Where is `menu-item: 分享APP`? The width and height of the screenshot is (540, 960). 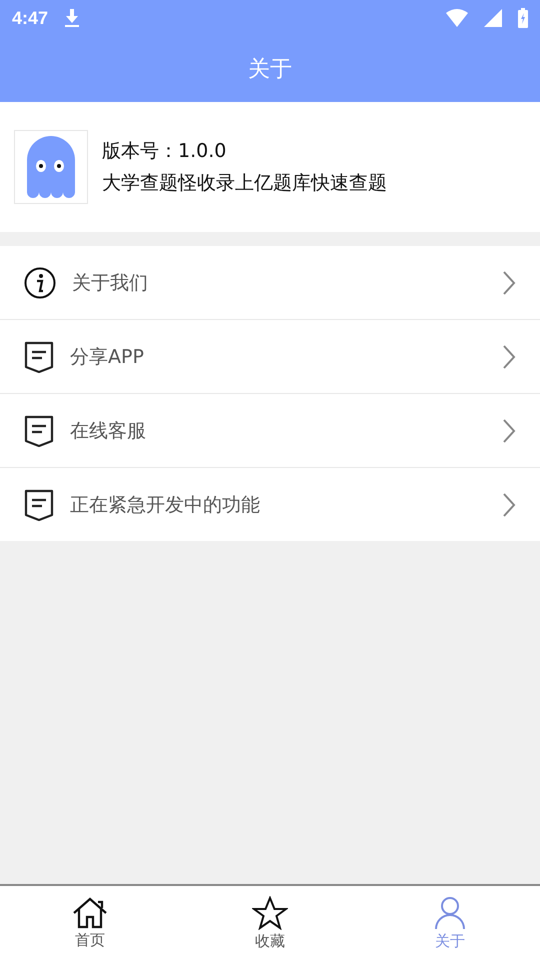
menu-item: 分享APP is located at coordinates (270, 356).